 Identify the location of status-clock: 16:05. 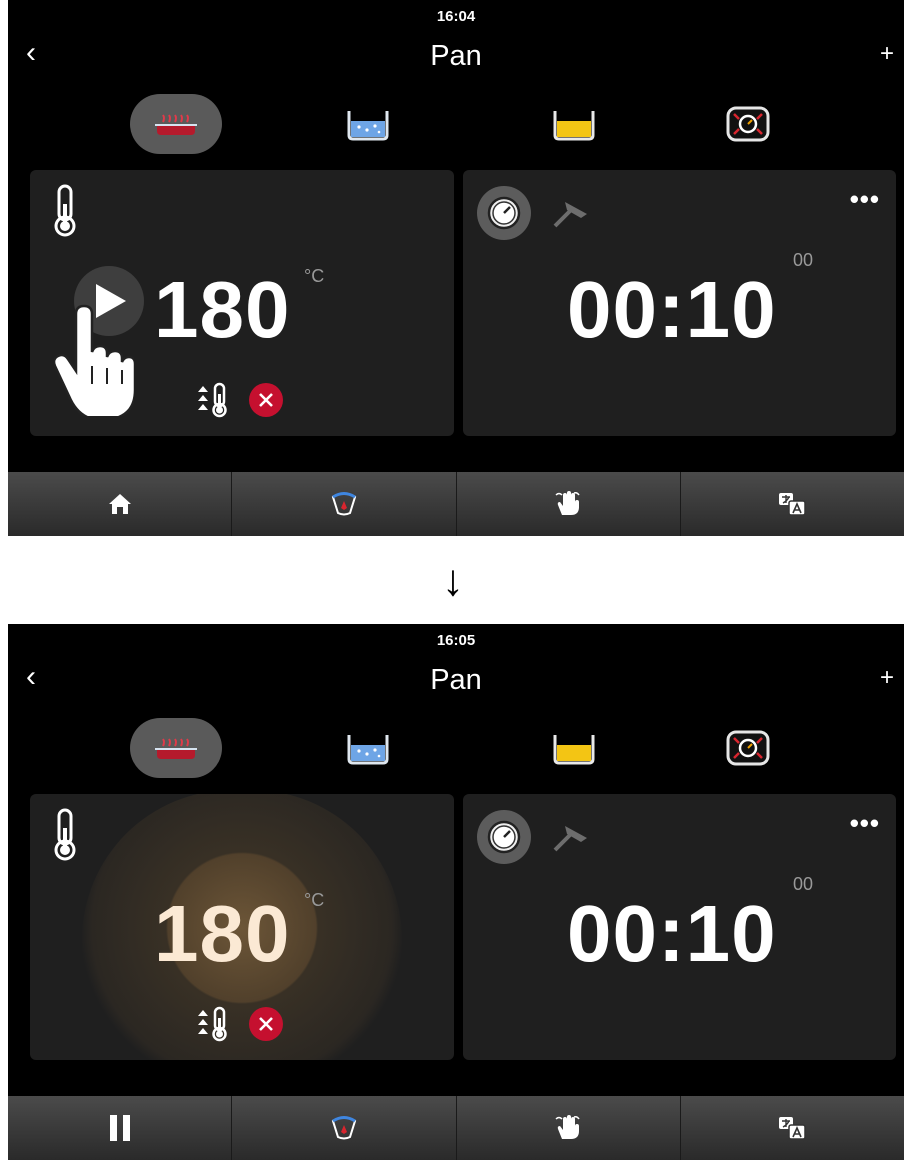
(456, 640).